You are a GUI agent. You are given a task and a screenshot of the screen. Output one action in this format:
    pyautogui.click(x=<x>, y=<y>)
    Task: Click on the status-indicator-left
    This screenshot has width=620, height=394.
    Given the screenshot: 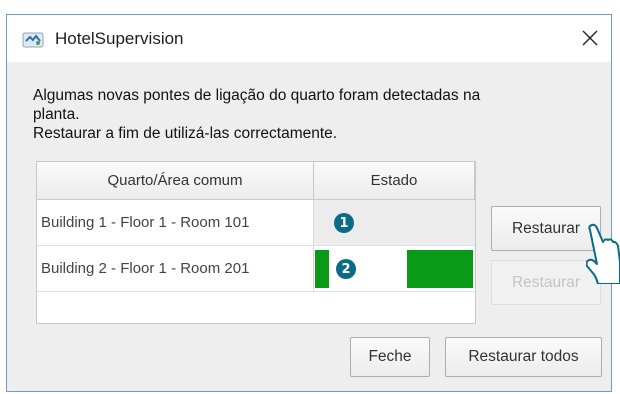 What is the action you would take?
    pyautogui.click(x=322, y=269)
    